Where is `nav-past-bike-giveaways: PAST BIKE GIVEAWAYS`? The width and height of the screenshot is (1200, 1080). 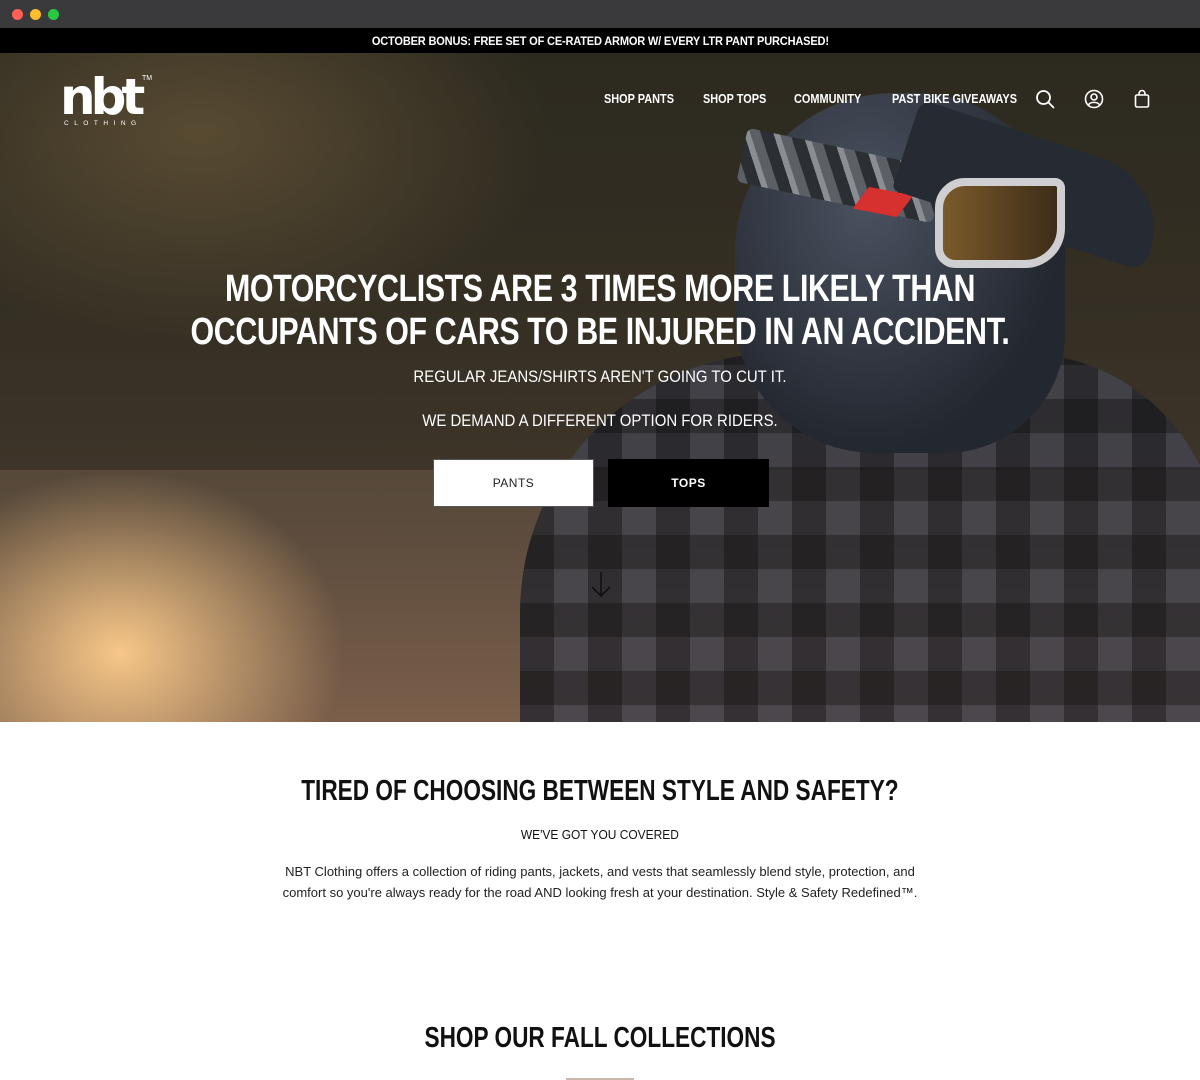
nav-past-bike-giveaways: PAST BIKE GIVEAWAYS is located at coordinates (954, 98).